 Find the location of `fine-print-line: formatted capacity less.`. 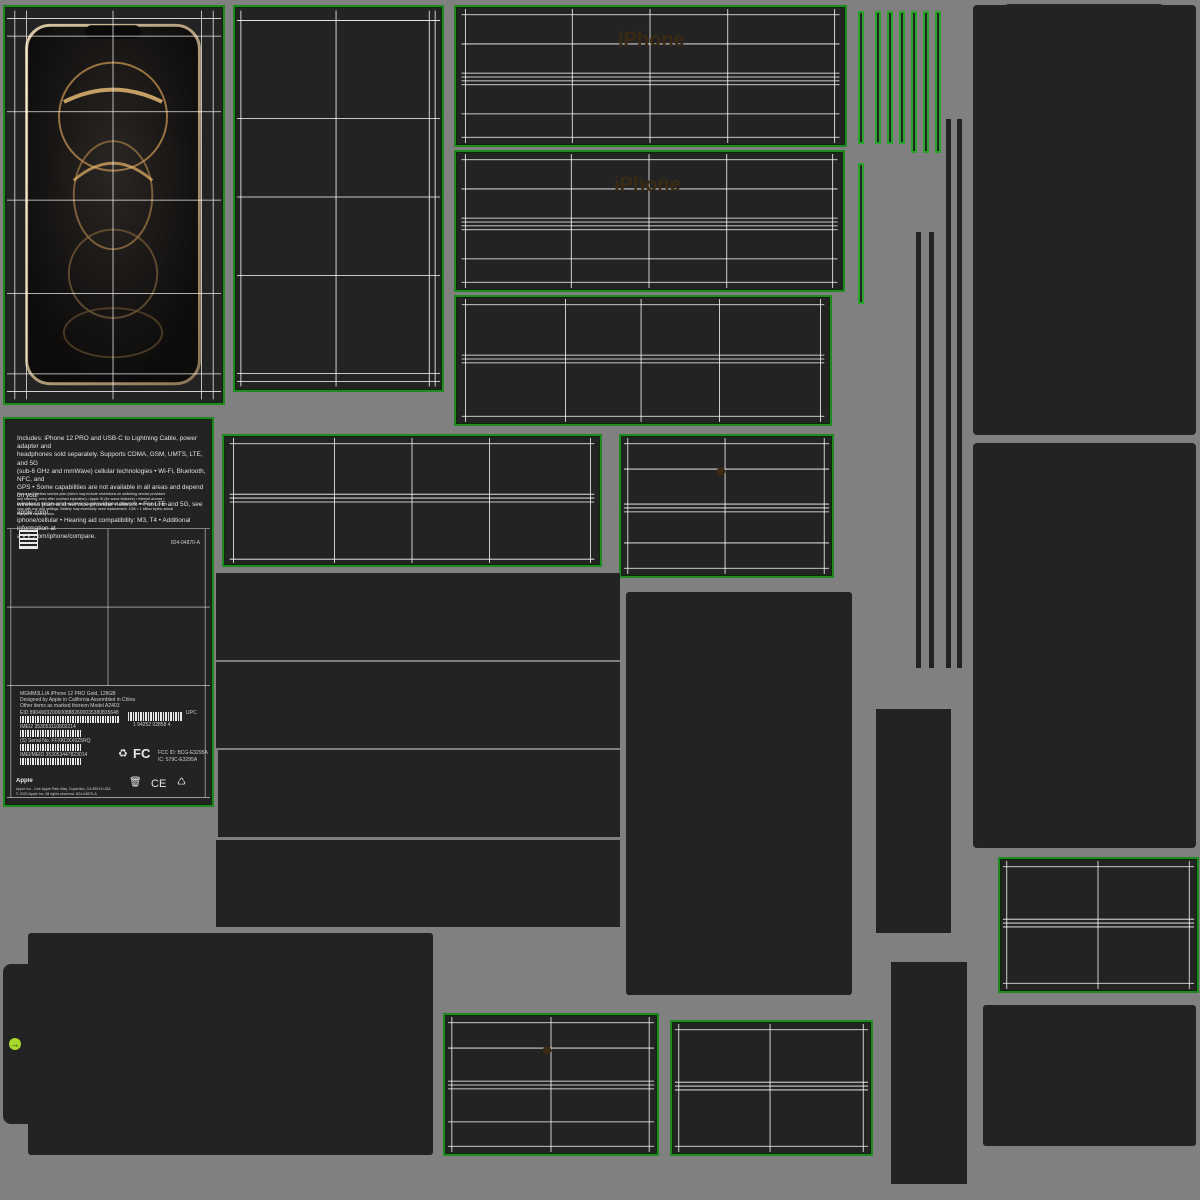

fine-print-line: formatted capacity less. is located at coordinates (36, 514).